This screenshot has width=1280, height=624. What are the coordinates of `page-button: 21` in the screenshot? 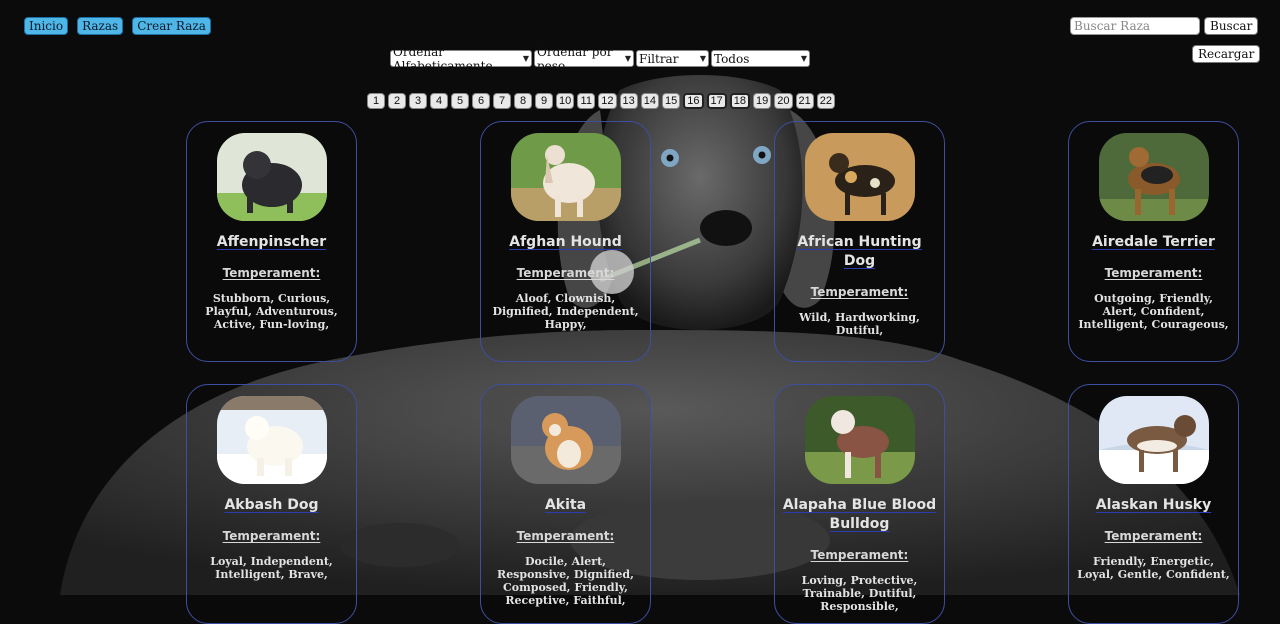 It's located at (804, 101).